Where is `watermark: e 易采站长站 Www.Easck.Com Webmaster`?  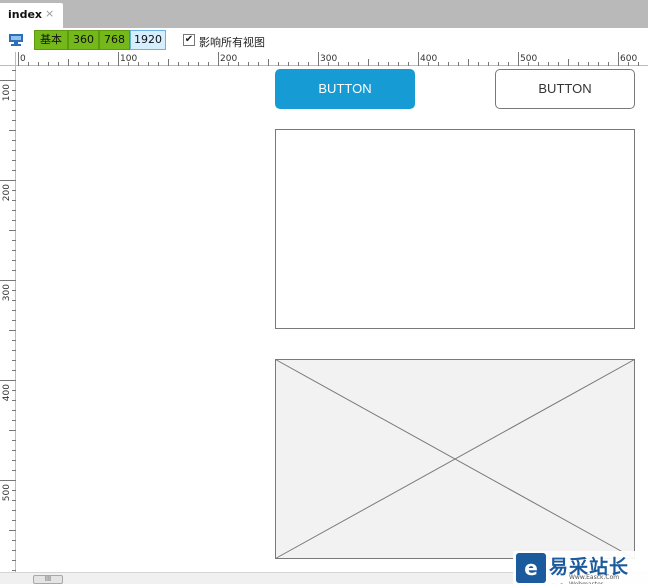 watermark: e 易采站长站 Www.Easck.Com Webmaster is located at coordinates (580, 567).